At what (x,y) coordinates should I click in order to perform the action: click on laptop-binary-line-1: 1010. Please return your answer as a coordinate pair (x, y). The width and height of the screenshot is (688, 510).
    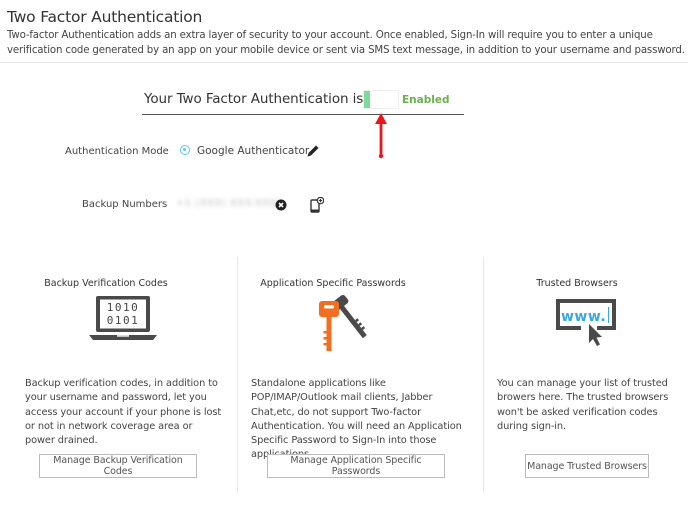
    Looking at the image, I should click on (123, 307).